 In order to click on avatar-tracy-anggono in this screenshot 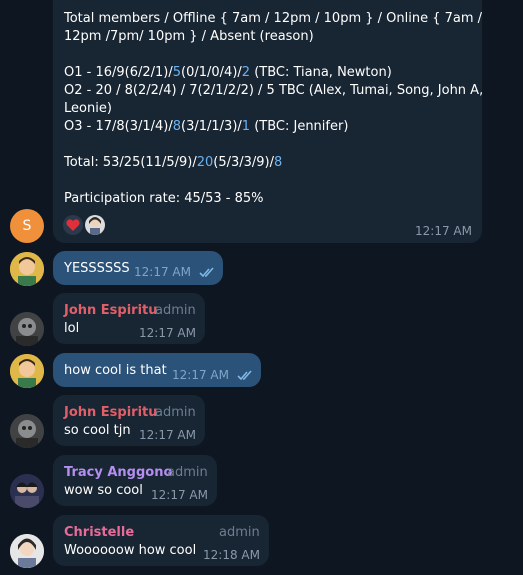, I will do `click(27, 491)`.